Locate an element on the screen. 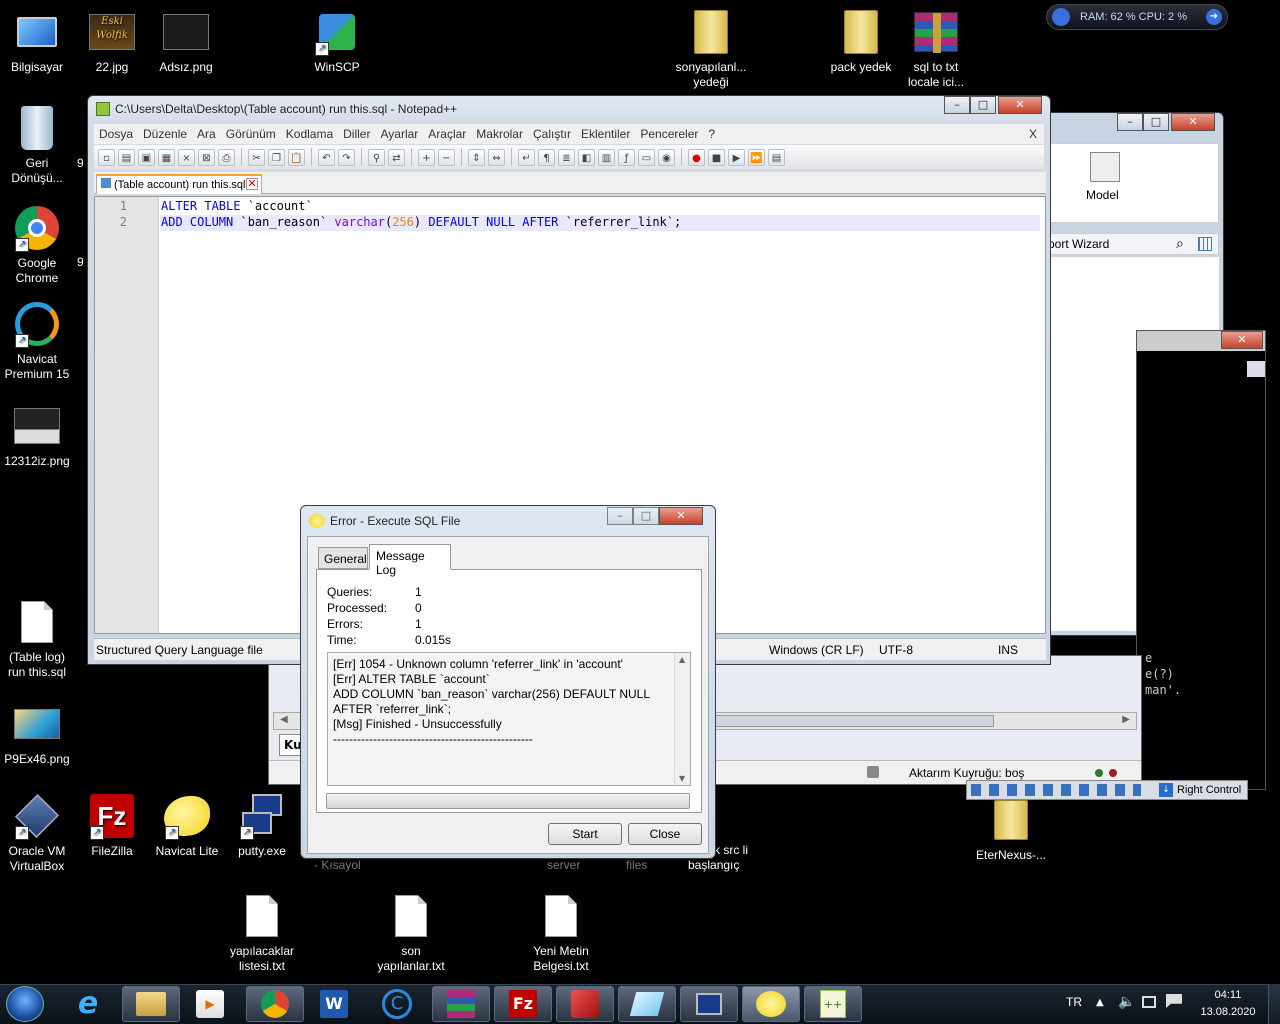 This screenshot has height=1024, width=1280. paste-icon: 📋 is located at coordinates (296, 157).